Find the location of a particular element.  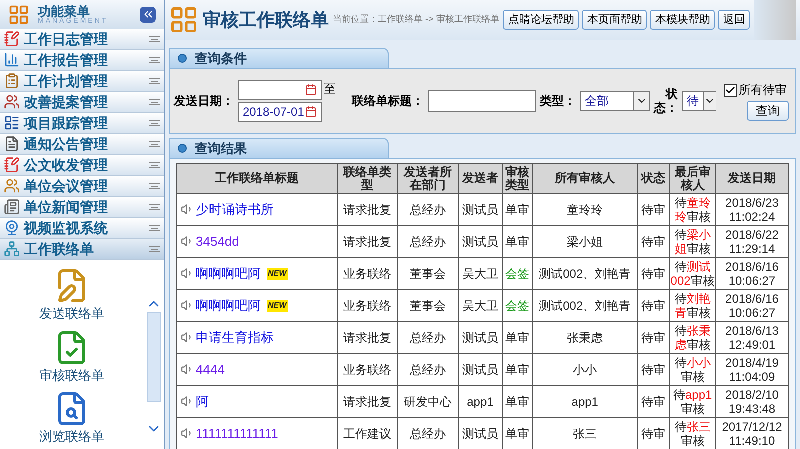

board-icon is located at coordinates (12, 123).